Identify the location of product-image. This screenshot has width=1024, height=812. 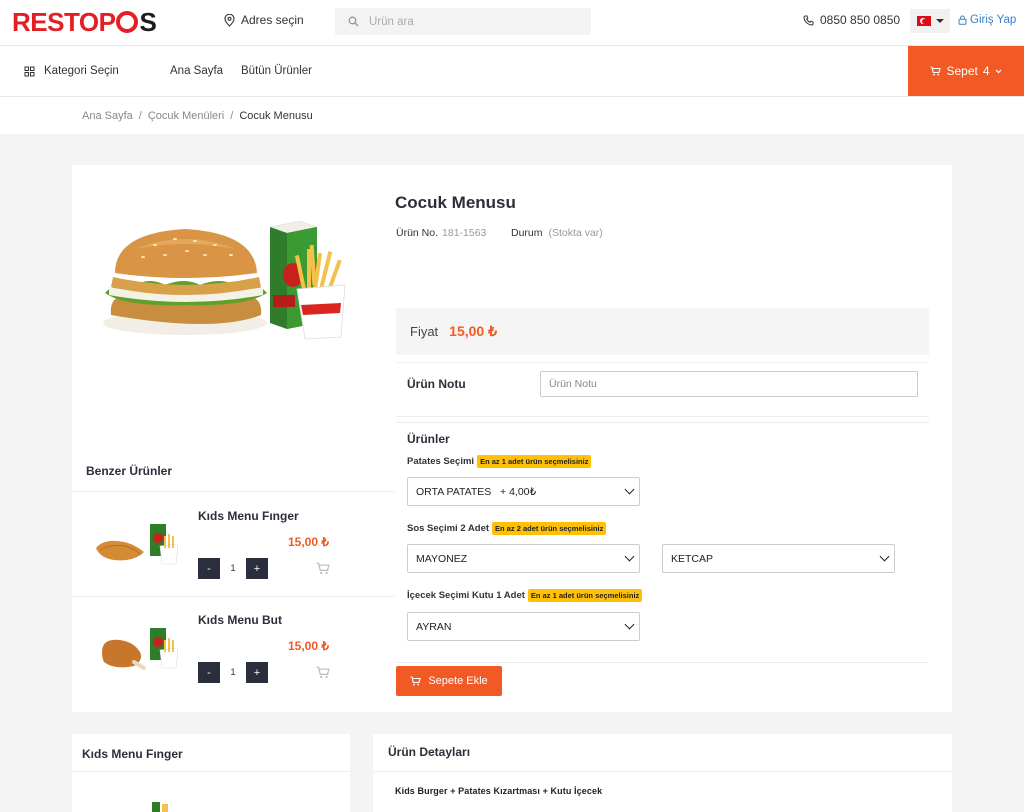
(224, 280).